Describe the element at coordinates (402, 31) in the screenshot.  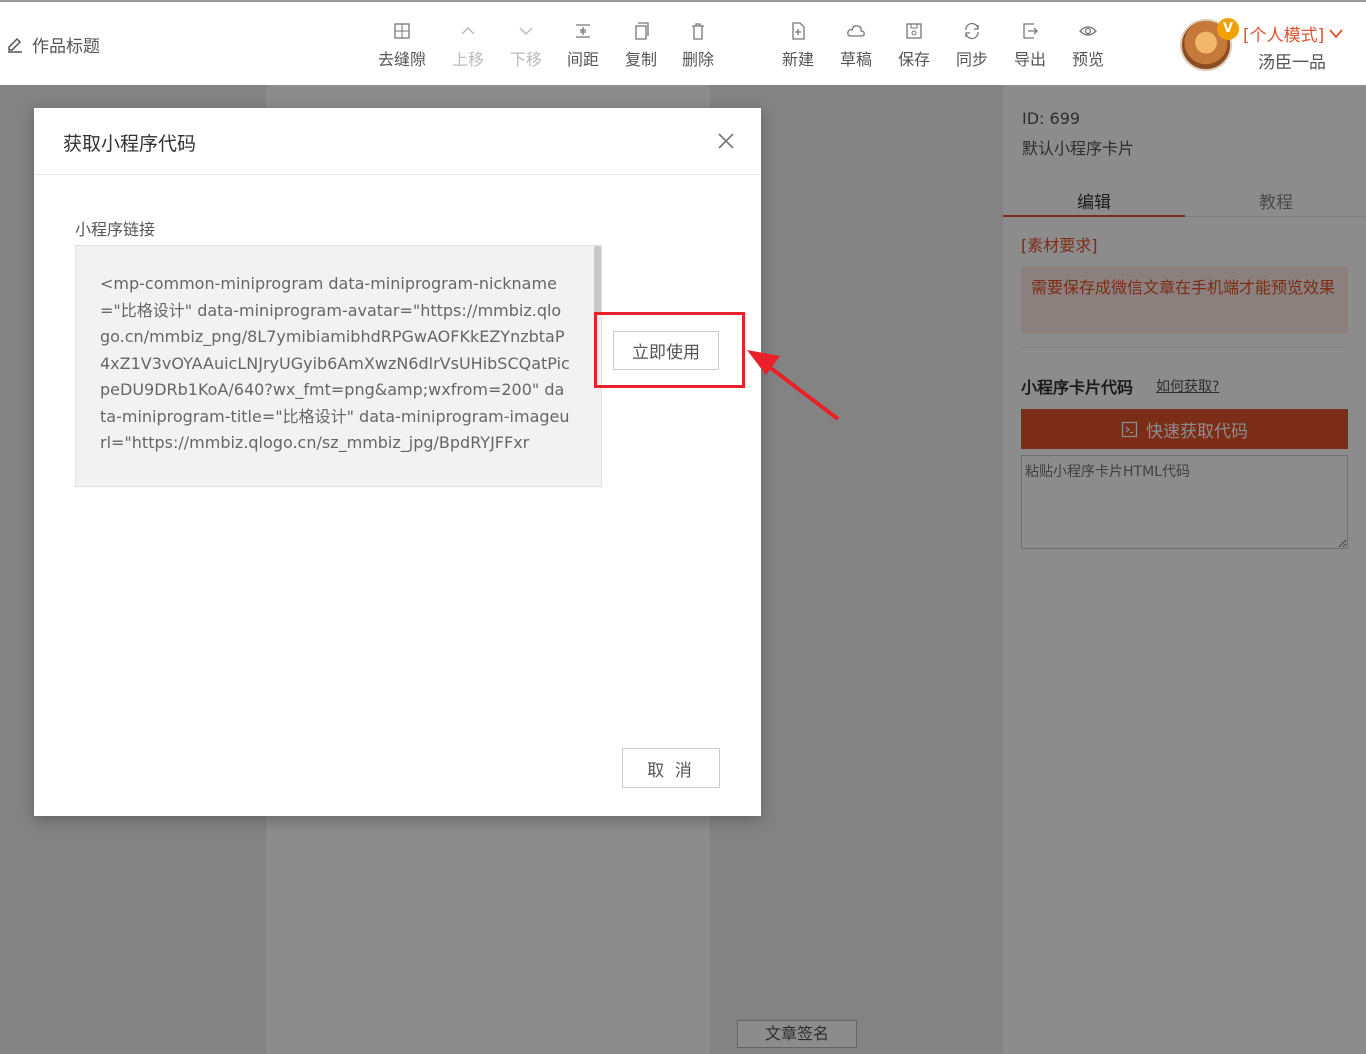
I see `grid-icon` at that location.